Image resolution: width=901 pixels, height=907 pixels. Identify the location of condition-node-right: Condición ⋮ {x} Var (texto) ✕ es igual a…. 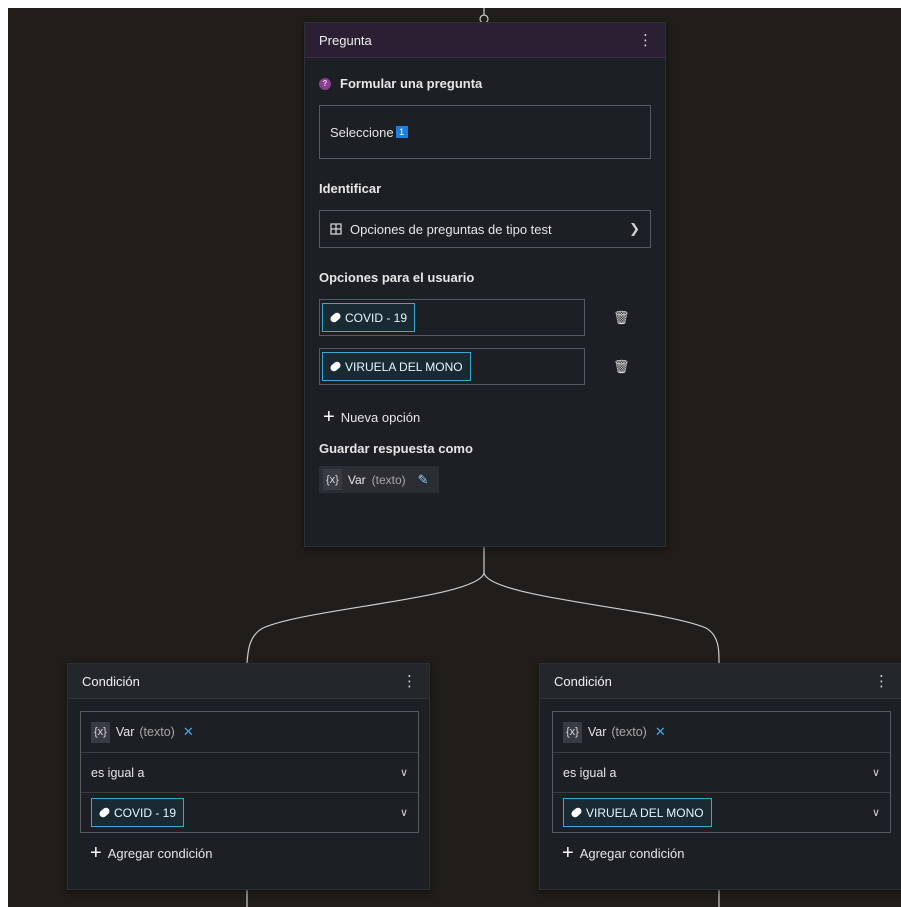
(720, 776).